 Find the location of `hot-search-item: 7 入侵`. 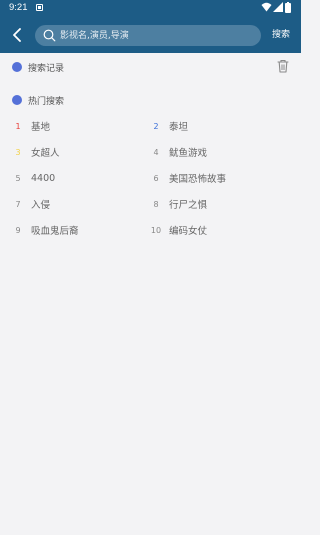

hot-search-item: 7 入侵 is located at coordinates (30, 204).